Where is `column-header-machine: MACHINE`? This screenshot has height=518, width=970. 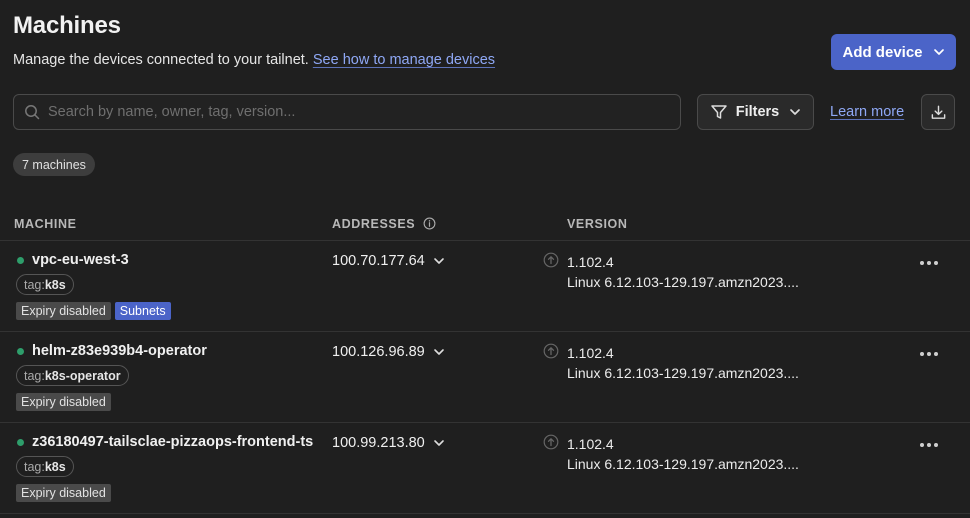
column-header-machine: MACHINE is located at coordinates (45, 224).